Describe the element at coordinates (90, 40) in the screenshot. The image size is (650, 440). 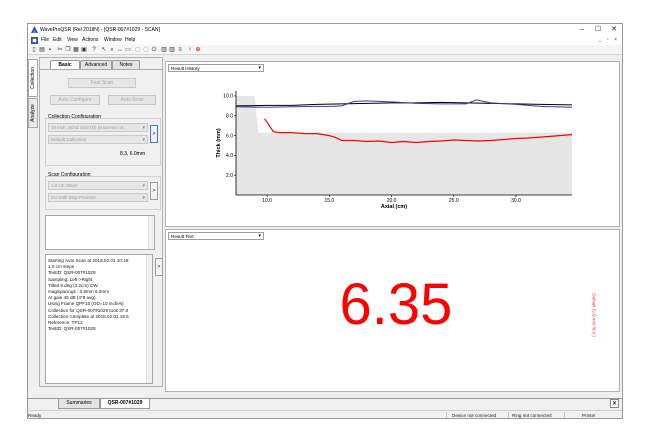
I see `menu-actions: Actions` at that location.